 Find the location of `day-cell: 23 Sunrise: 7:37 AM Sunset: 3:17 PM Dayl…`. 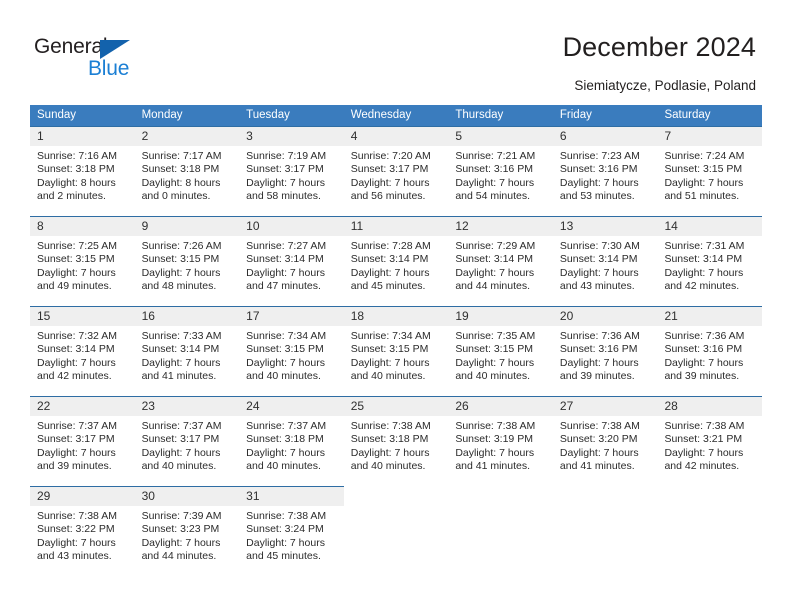

day-cell: 23 Sunrise: 7:37 AM Sunset: 3:17 PM Dayl… is located at coordinates (187, 441).